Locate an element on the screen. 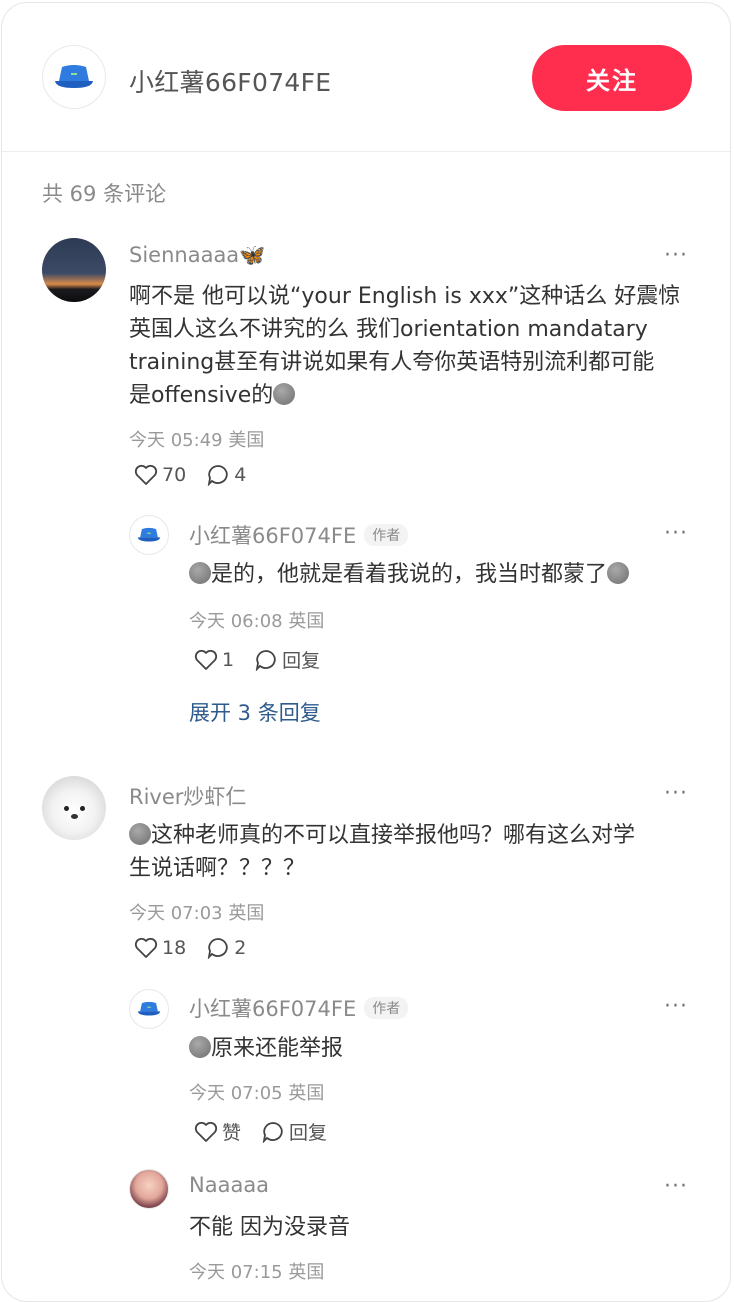 The width and height of the screenshot is (734, 1302). comment-line: 啊不是 他可以说“your English is xxx”这种话么 好震惊 is located at coordinates (405, 296).